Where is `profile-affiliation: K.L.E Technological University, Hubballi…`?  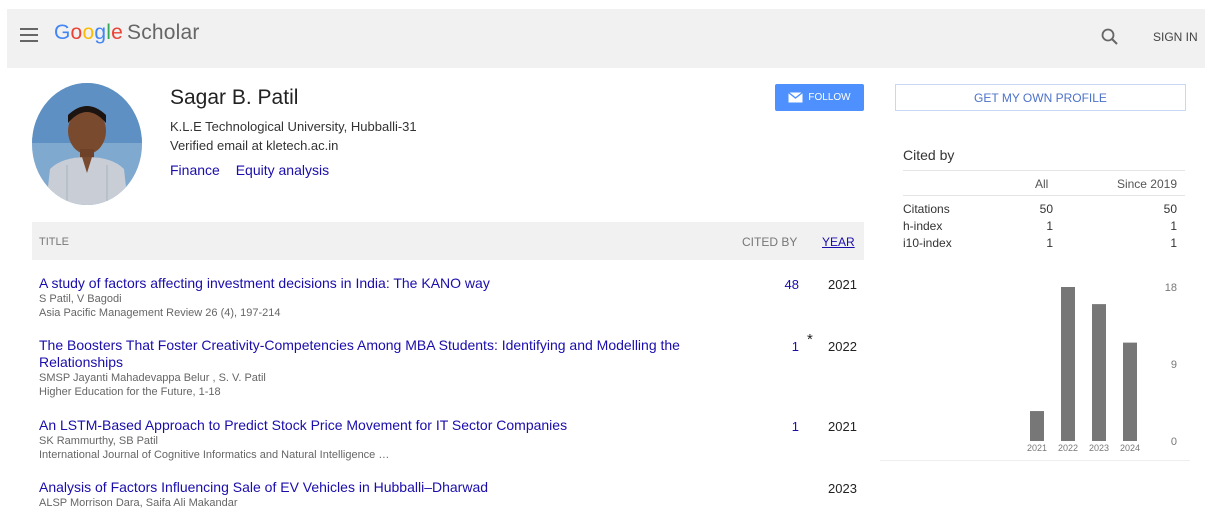 profile-affiliation: K.L.E Technological University, Hubballi… is located at coordinates (293, 126).